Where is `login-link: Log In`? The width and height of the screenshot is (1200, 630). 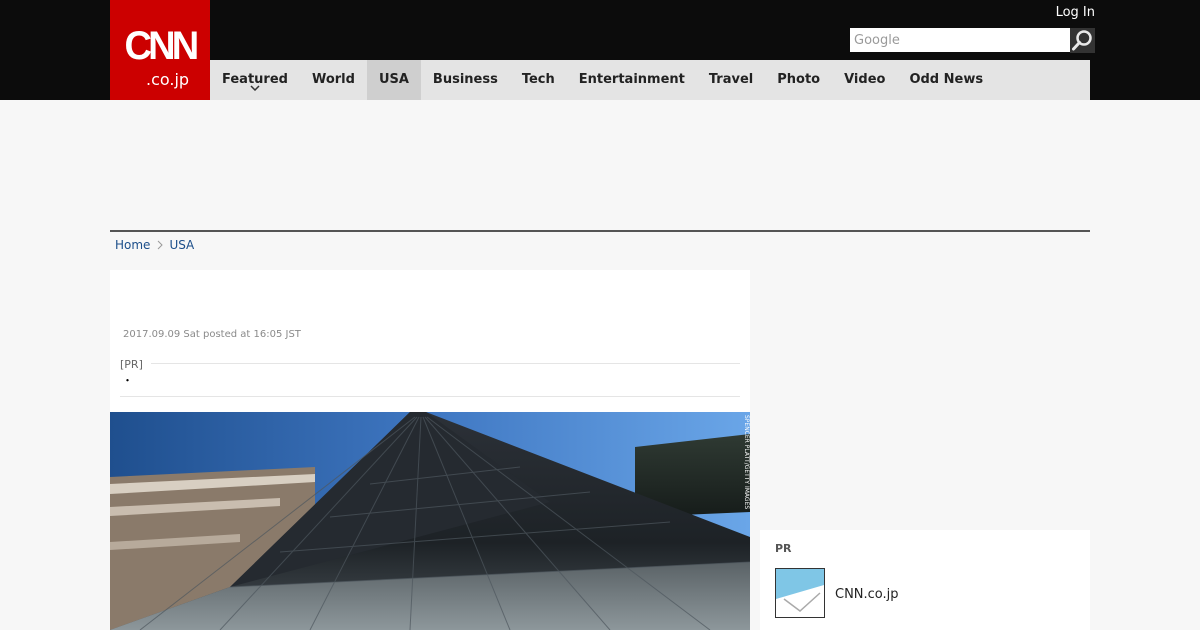
login-link: Log In is located at coordinates (1075, 12).